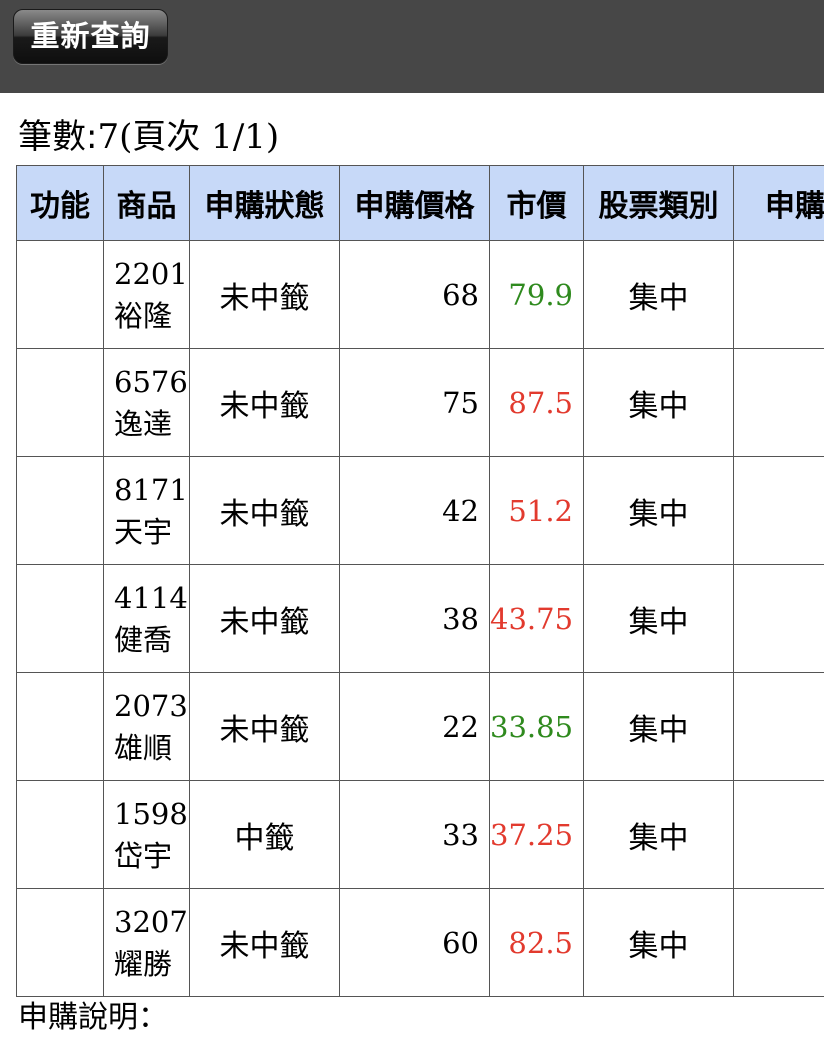 Image resolution: width=824 pixels, height=1038 pixels. What do you see at coordinates (151, 424) in the screenshot?
I see `product-name: 逸達` at bounding box center [151, 424].